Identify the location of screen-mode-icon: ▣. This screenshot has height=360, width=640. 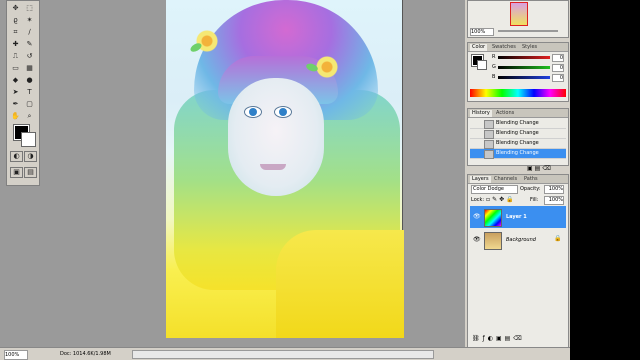
(16, 172).